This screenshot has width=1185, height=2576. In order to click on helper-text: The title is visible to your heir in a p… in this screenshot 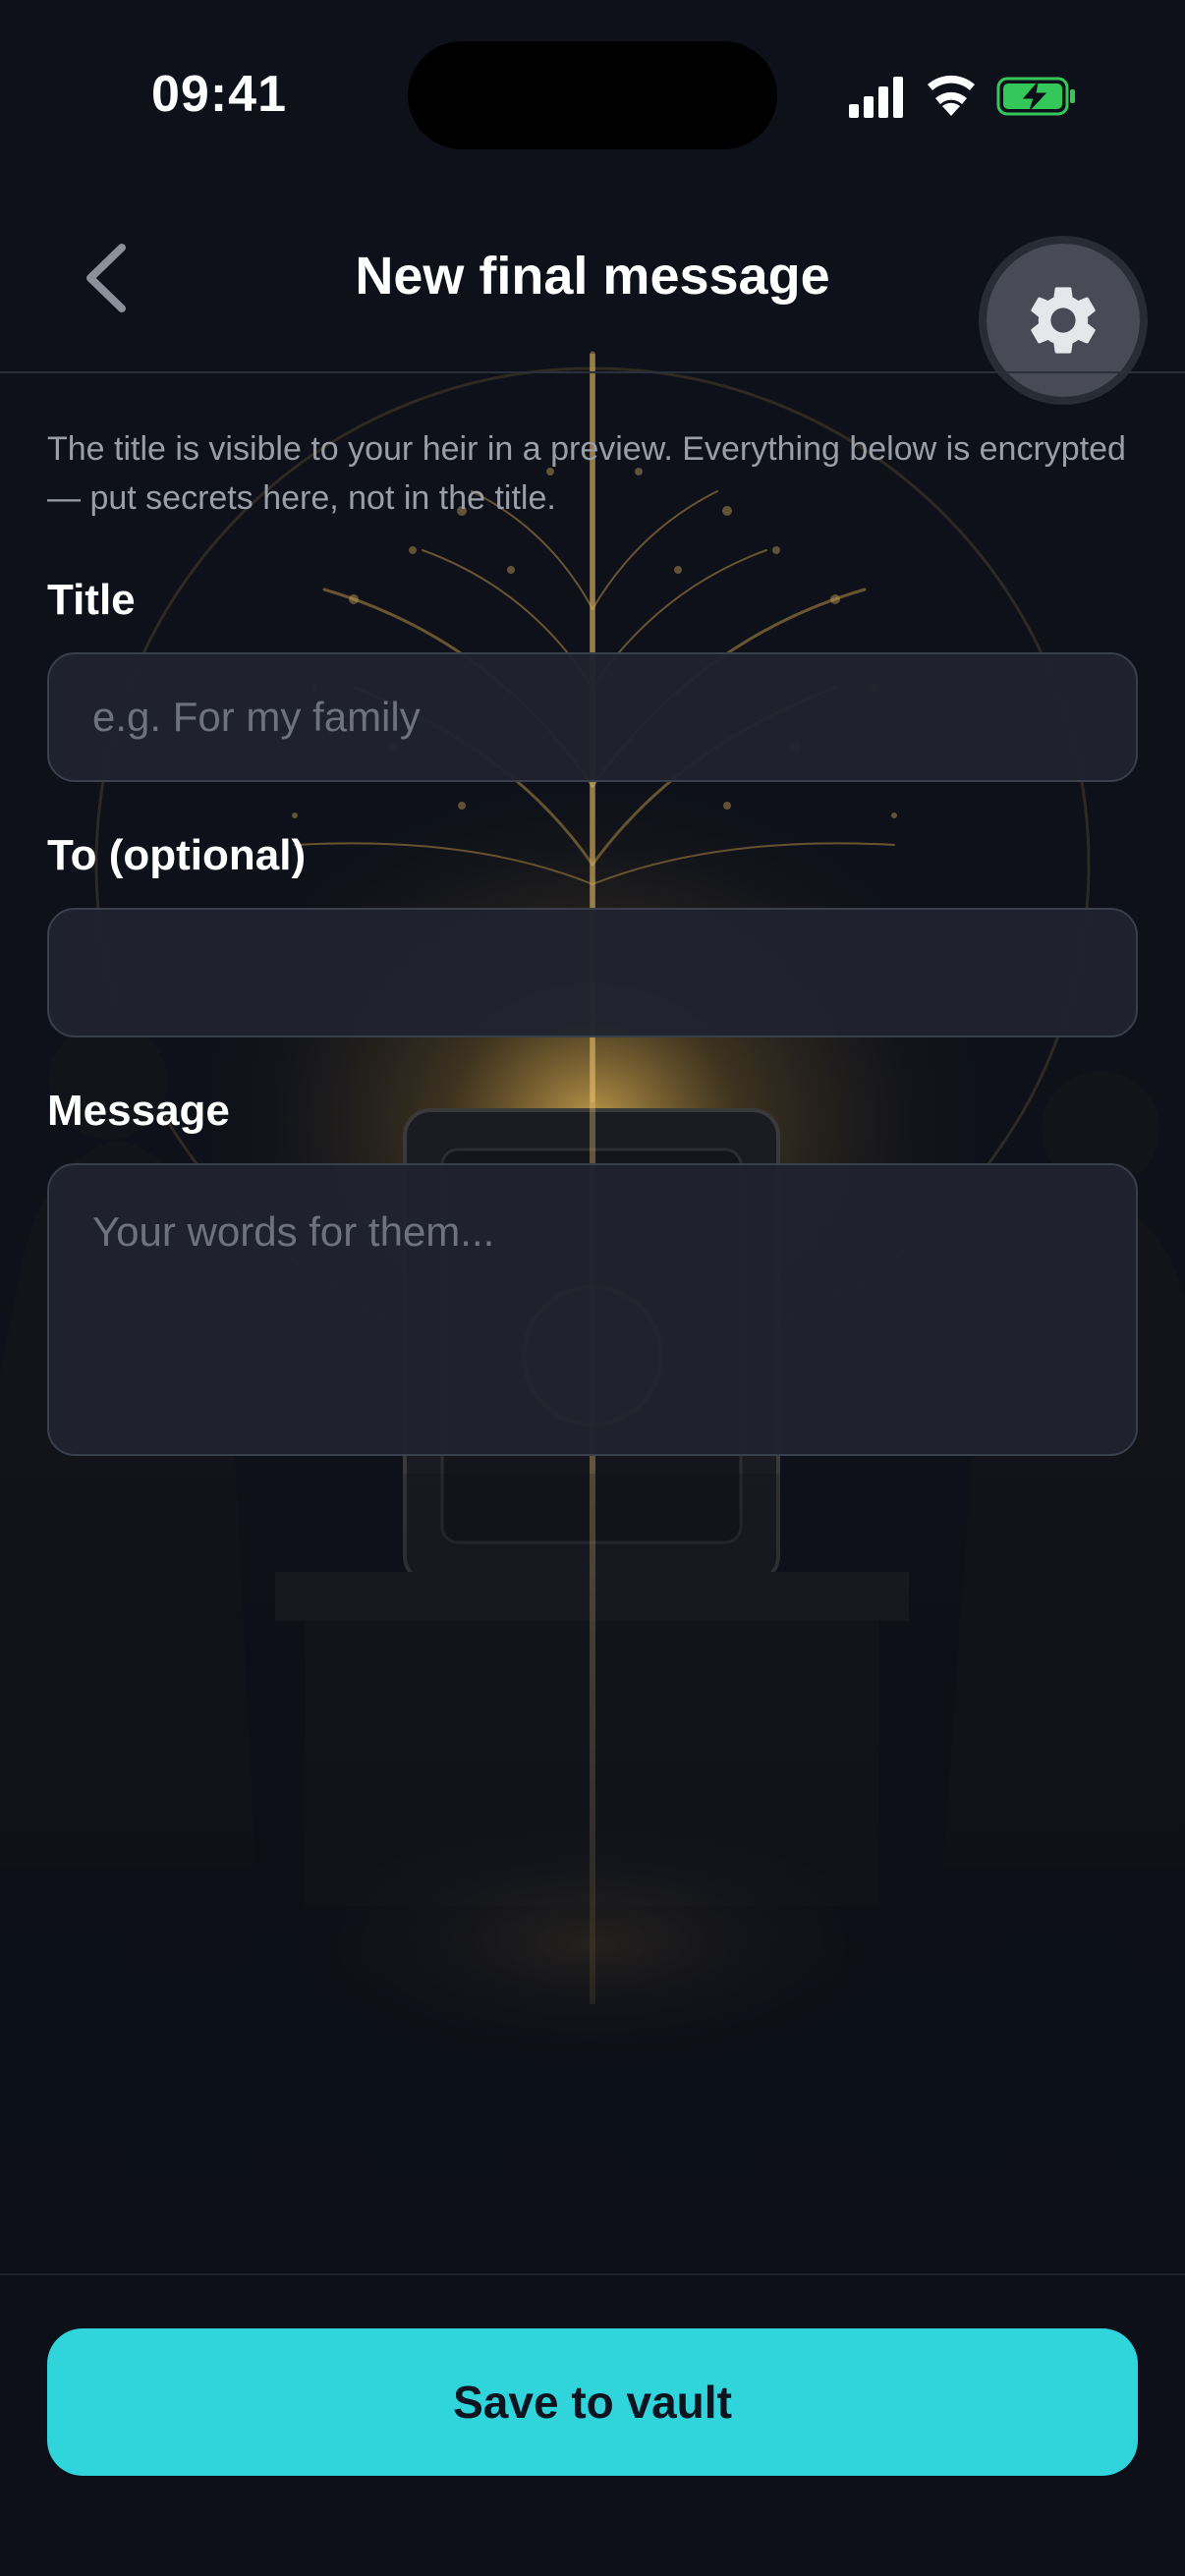, I will do `click(587, 473)`.